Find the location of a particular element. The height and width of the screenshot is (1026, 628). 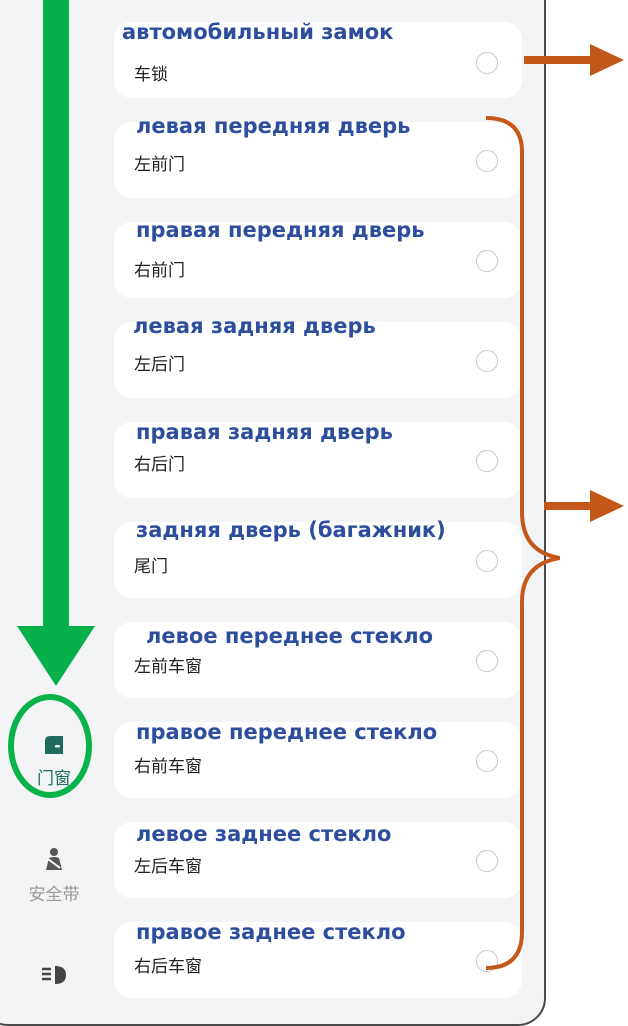

radio-button is located at coordinates (487, 63).